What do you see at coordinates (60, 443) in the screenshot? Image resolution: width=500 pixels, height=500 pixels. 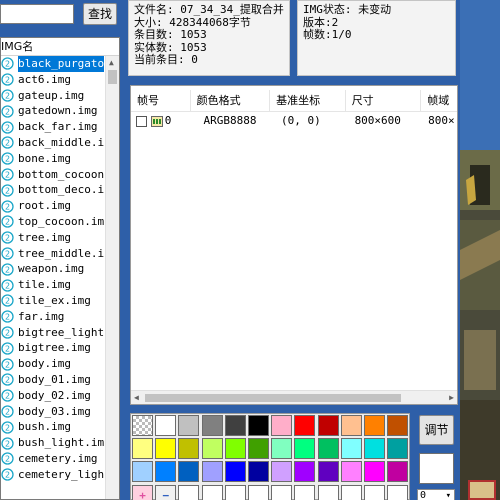 I see `list-item: 2 bush_light.im` at bounding box center [60, 443].